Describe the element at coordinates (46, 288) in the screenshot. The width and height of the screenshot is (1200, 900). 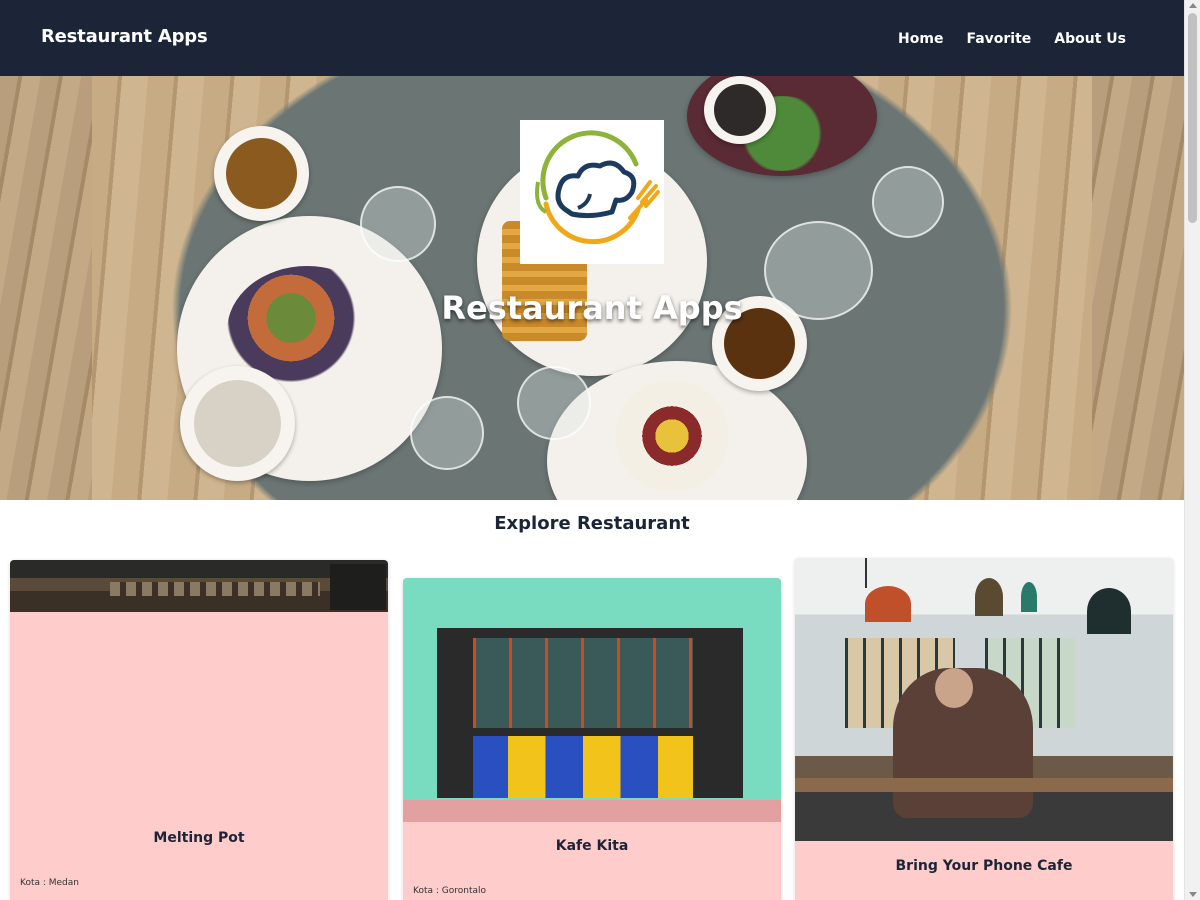
I see `hero-image-left-edge` at that location.